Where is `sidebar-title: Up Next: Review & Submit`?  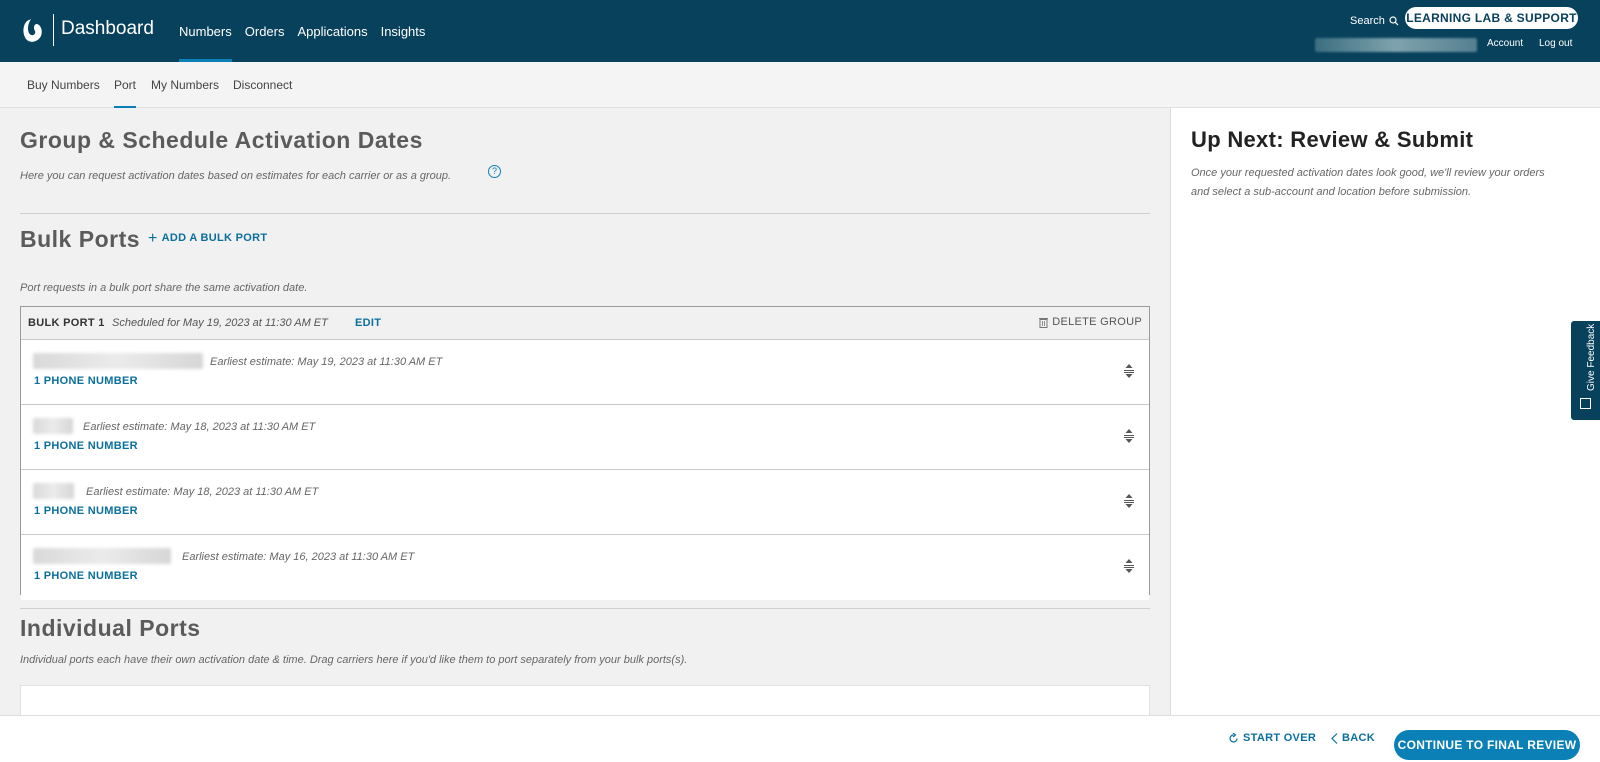 sidebar-title: Up Next: Review & Submit is located at coordinates (1332, 139).